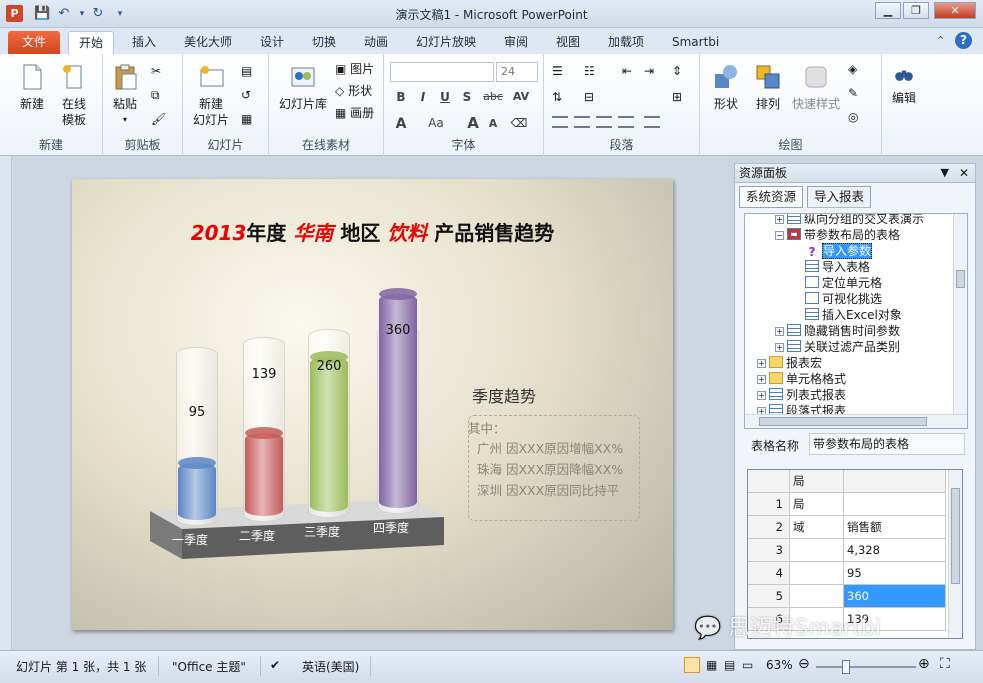  What do you see at coordinates (445, 97) in the screenshot?
I see `underline-button: U` at bounding box center [445, 97].